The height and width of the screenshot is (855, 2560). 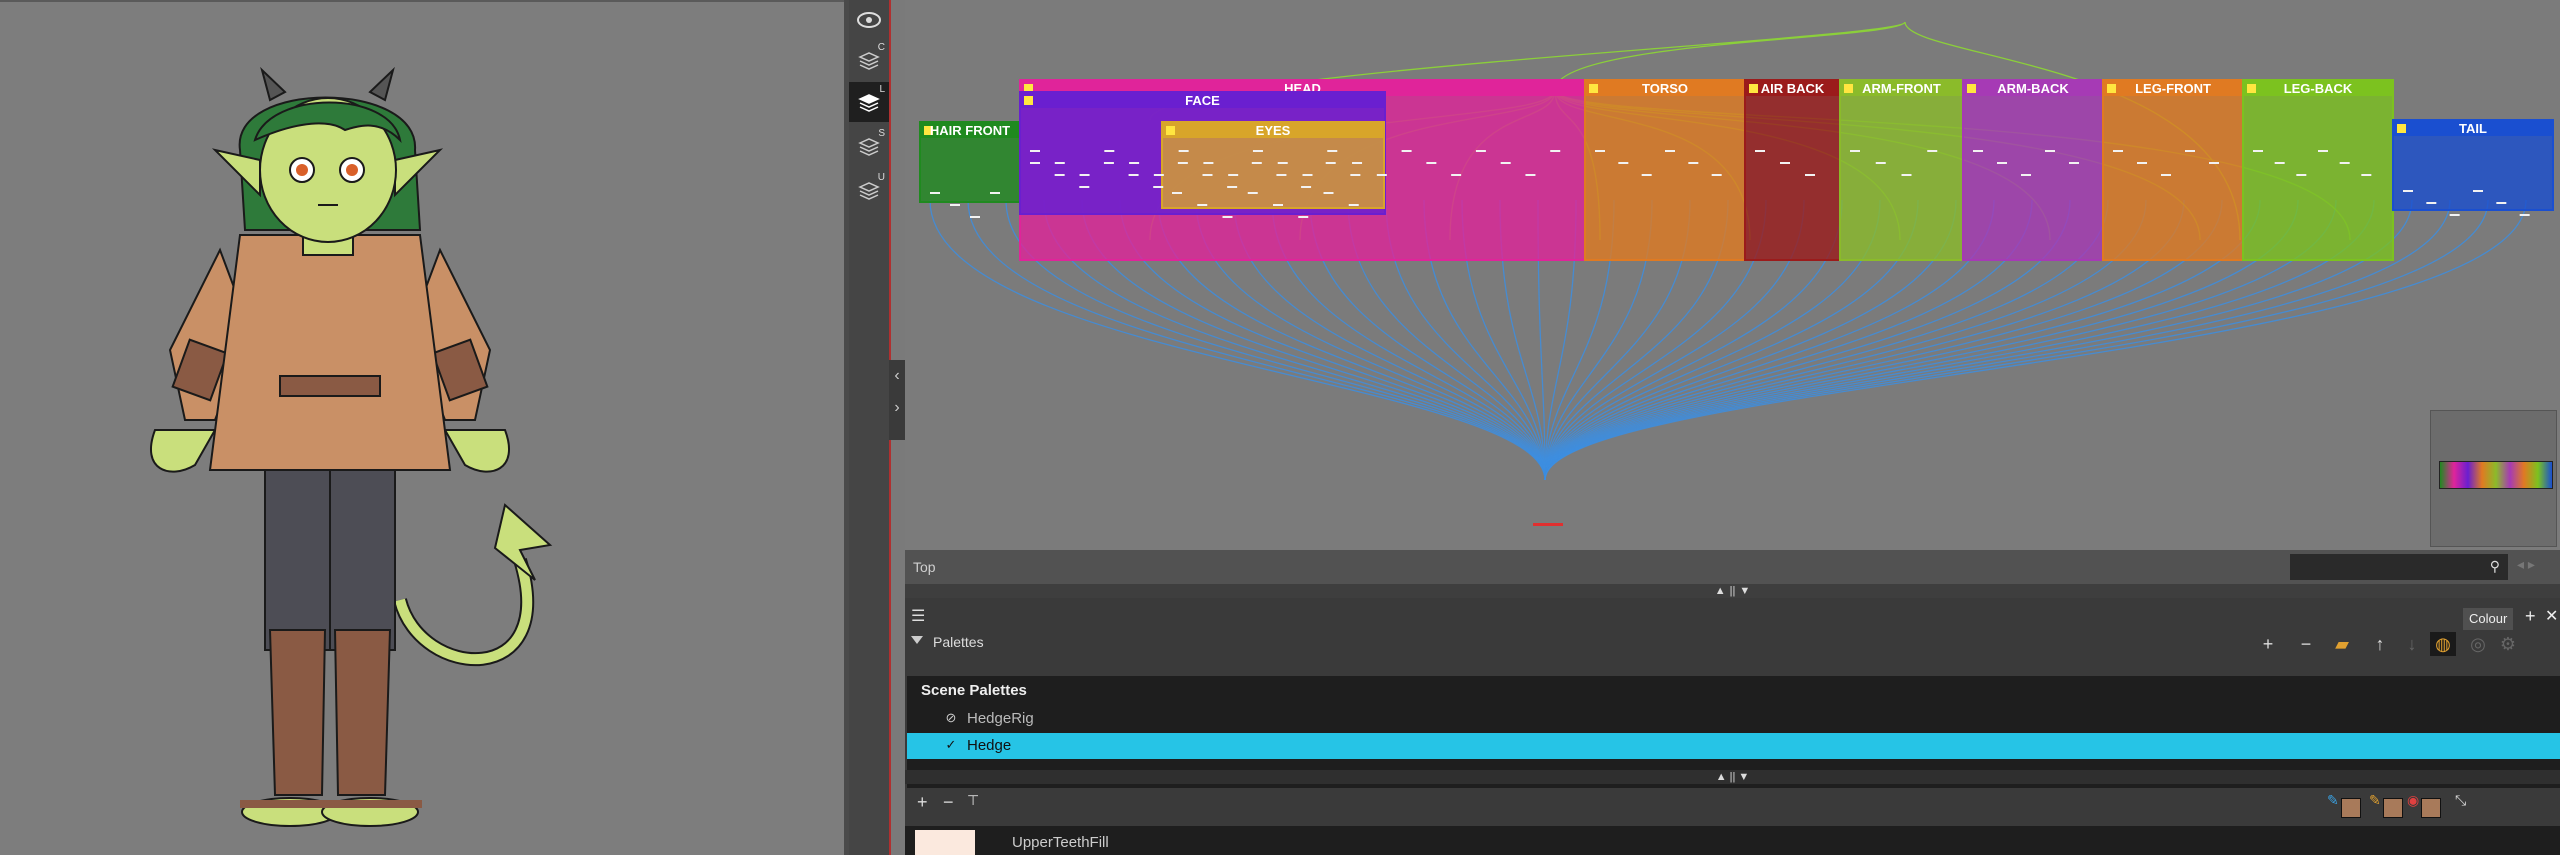 What do you see at coordinates (2551, 616) in the screenshot?
I see `close-tab-icon: ✕` at bounding box center [2551, 616].